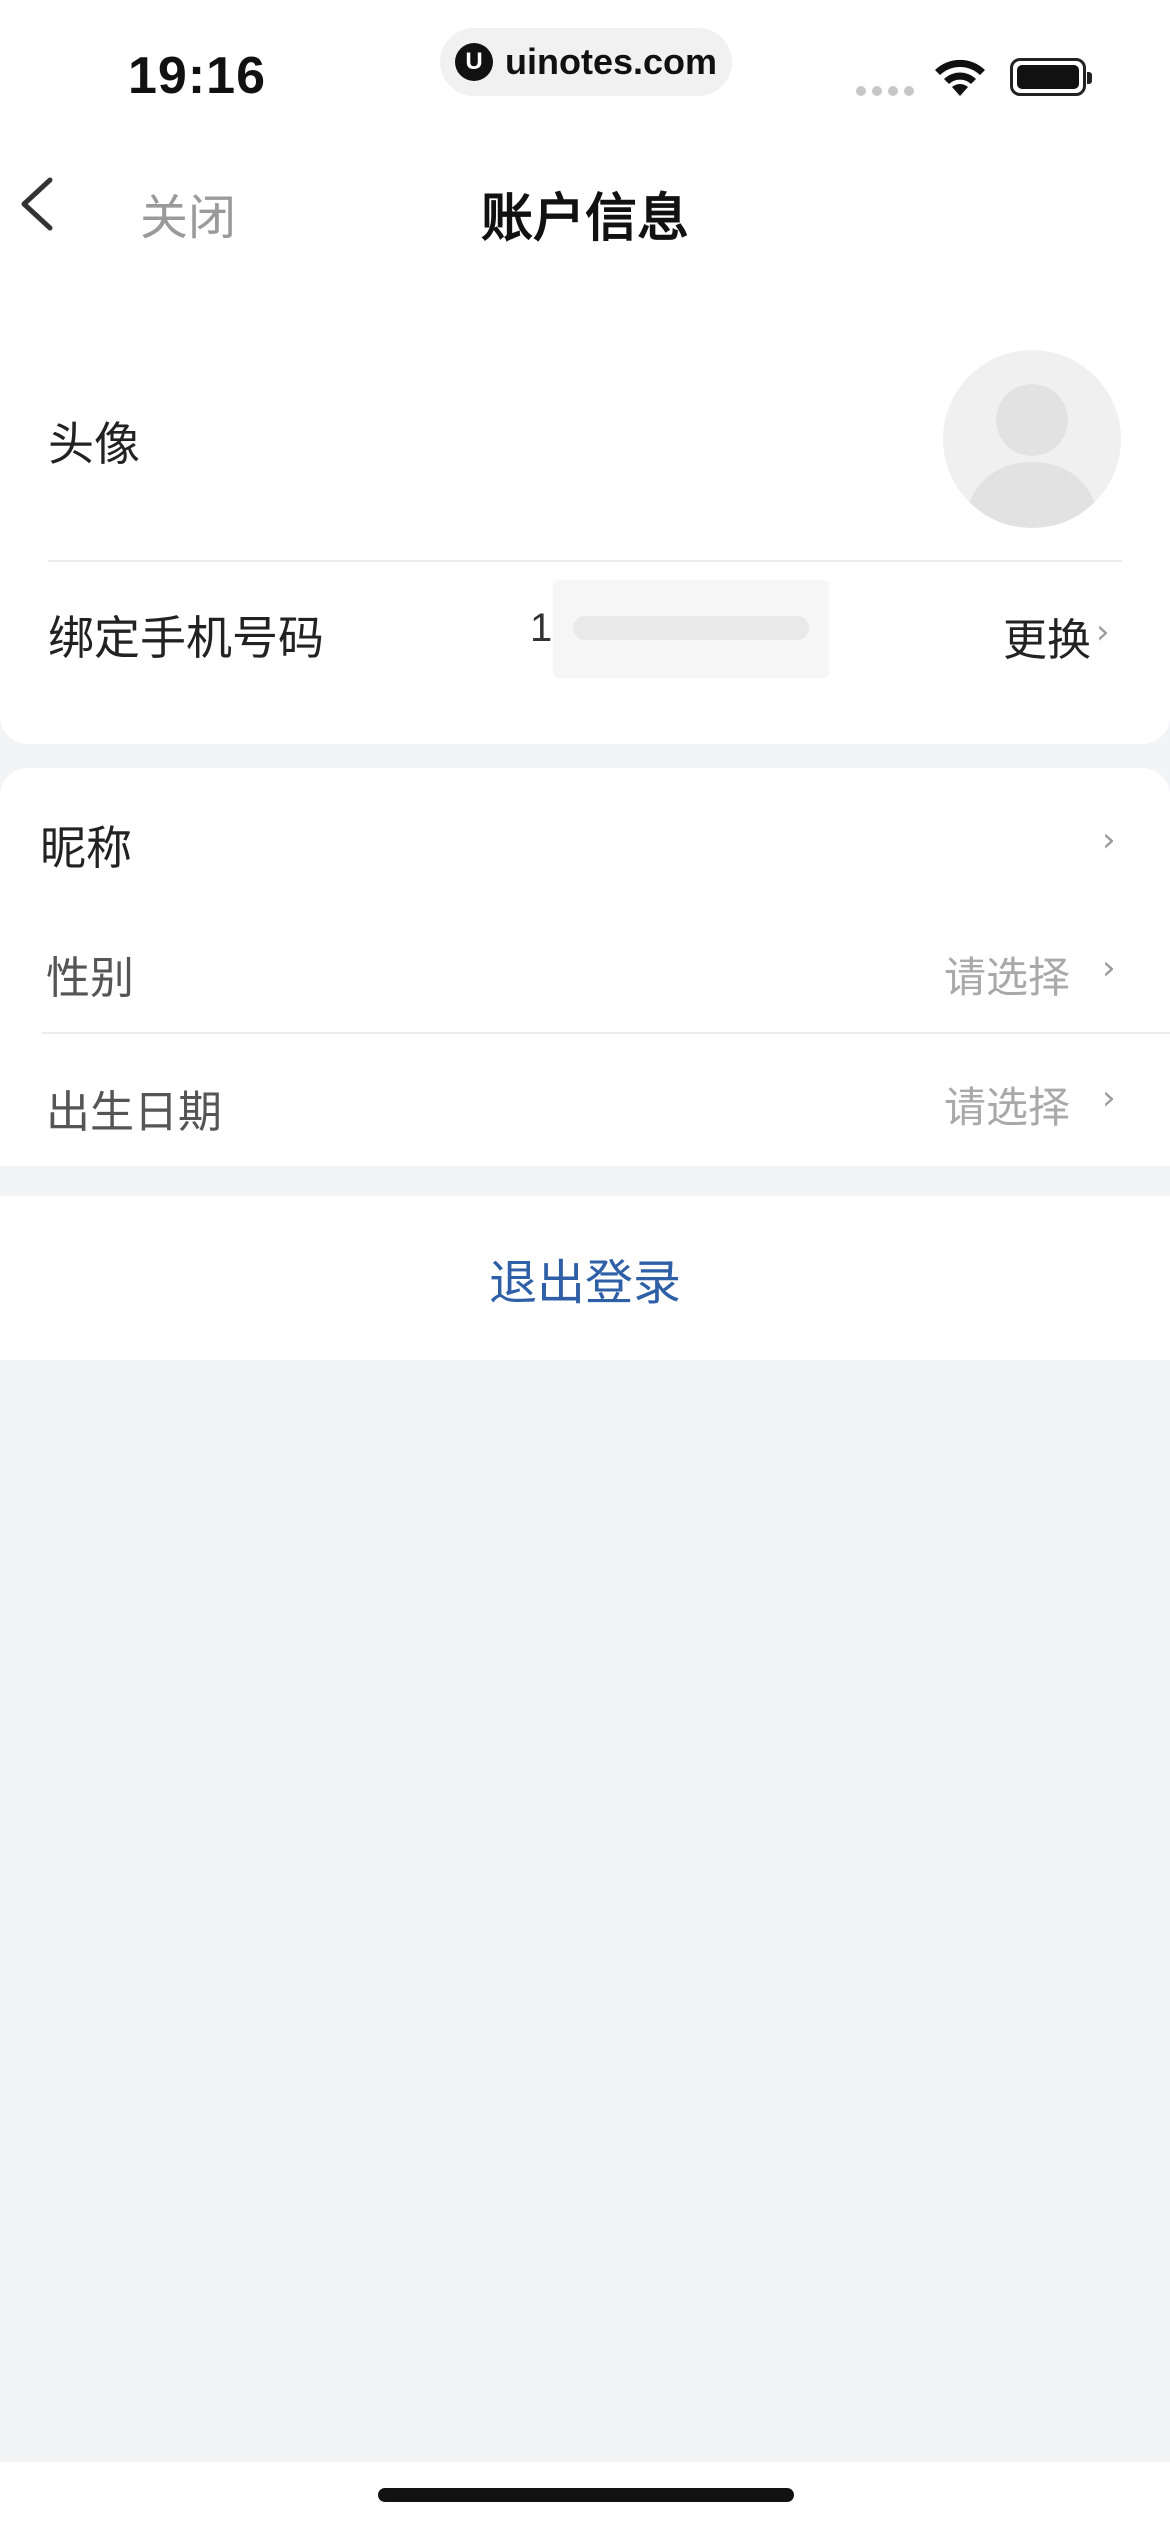  I want to click on logout-button: 退出登录, so click(585, 1278).